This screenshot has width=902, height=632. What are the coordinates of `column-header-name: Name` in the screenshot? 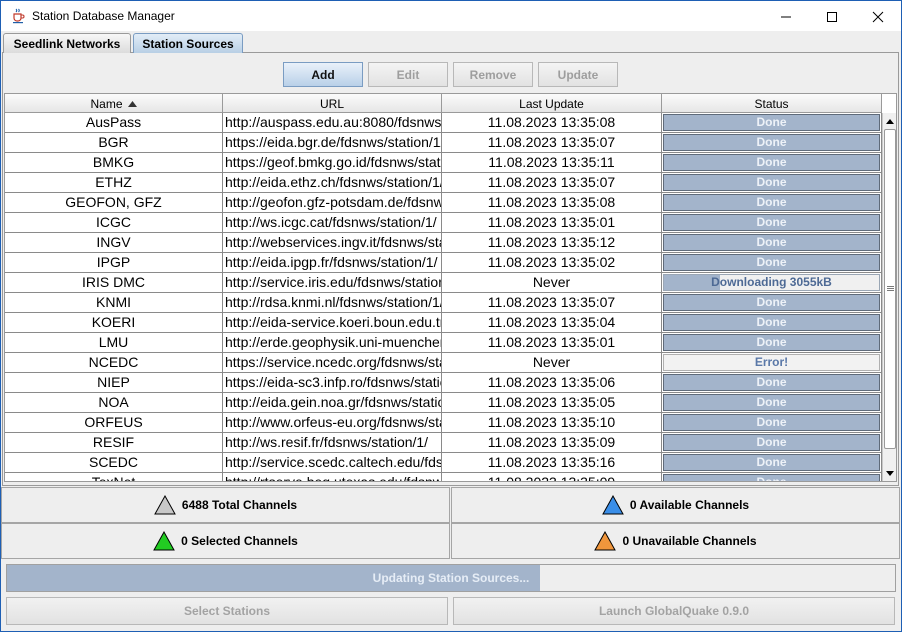 It's located at (114, 103).